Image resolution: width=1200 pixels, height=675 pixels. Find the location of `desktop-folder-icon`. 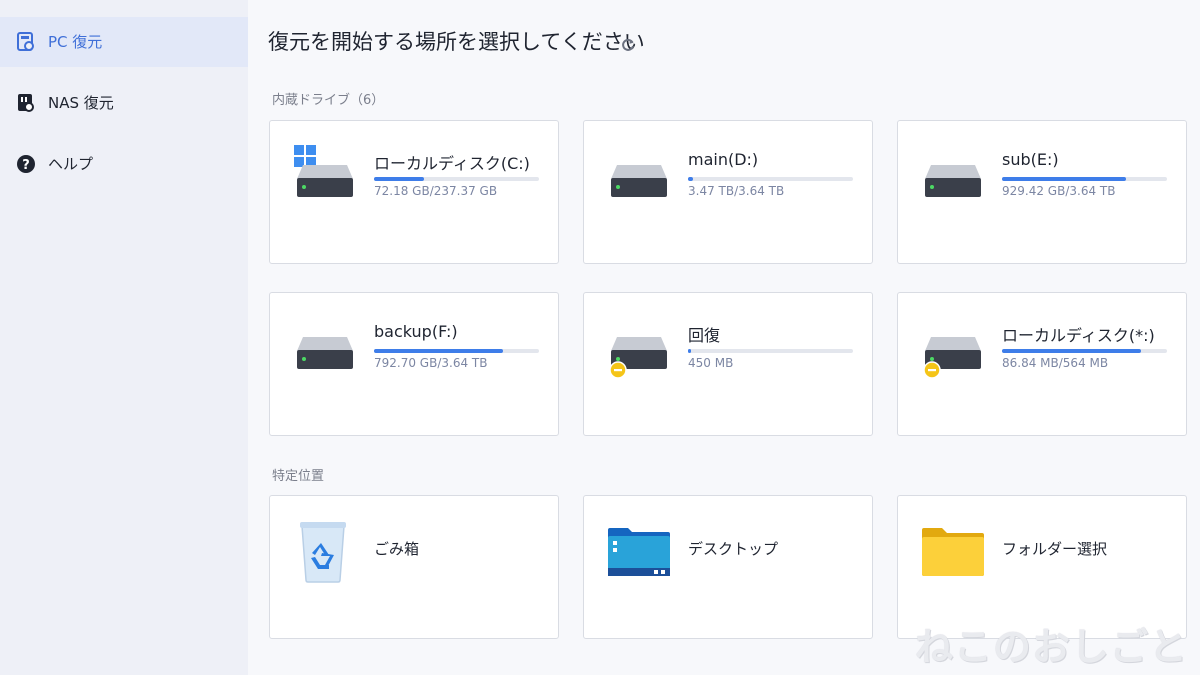

desktop-folder-icon is located at coordinates (639, 554).